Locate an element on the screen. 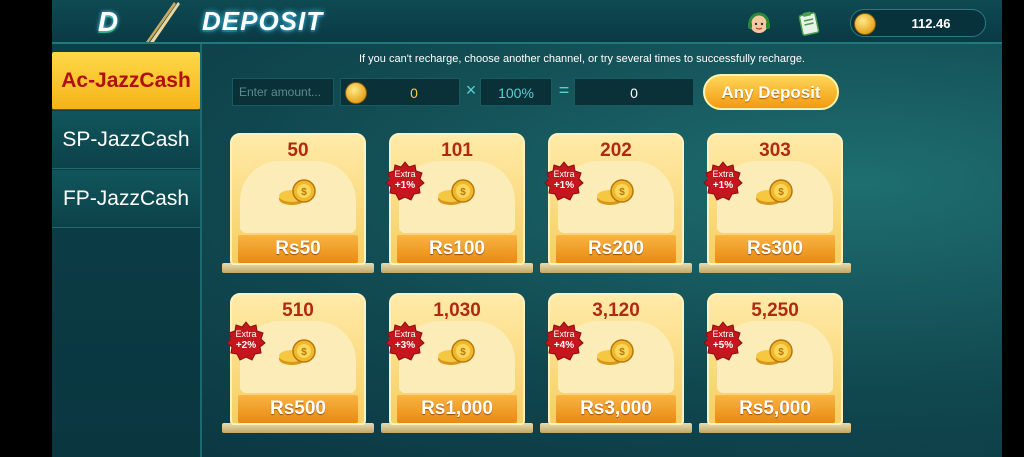 This screenshot has height=457, width=1024. extra-bonus-badge: Extra +3% is located at coordinates (405, 341).